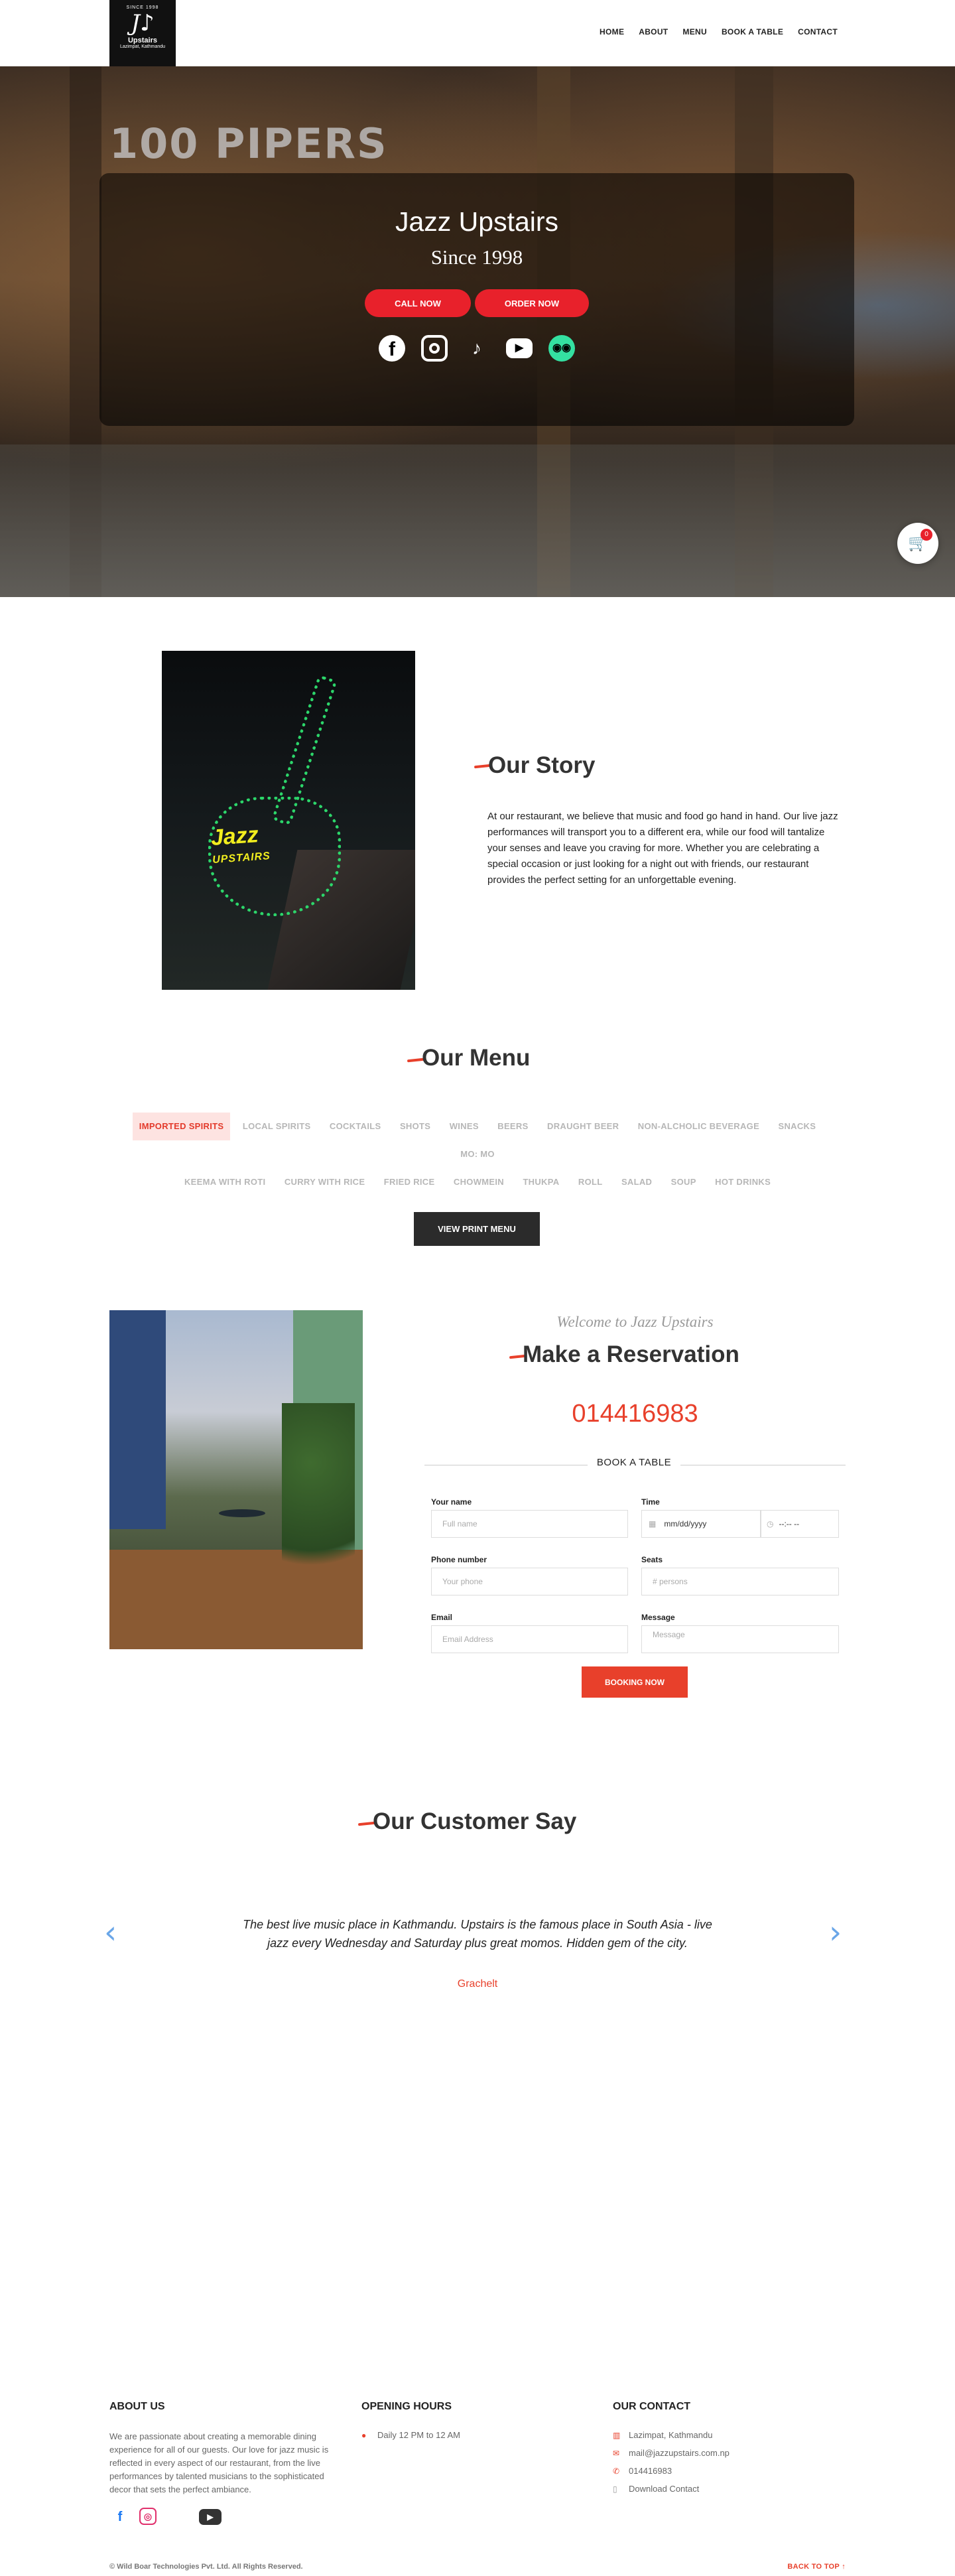  What do you see at coordinates (241, 858) in the screenshot?
I see `neon-small: UPSTAIRS` at bounding box center [241, 858].